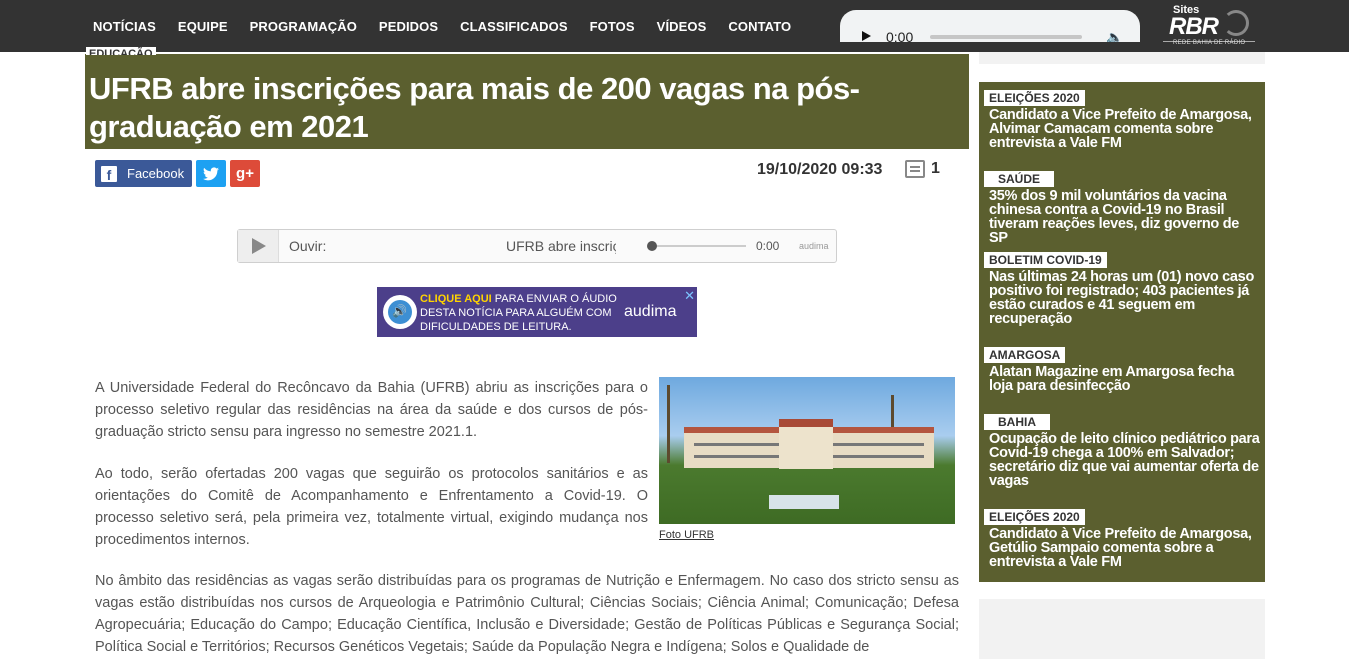  I want to click on news-tag: AMARGOSA, so click(1025, 355).